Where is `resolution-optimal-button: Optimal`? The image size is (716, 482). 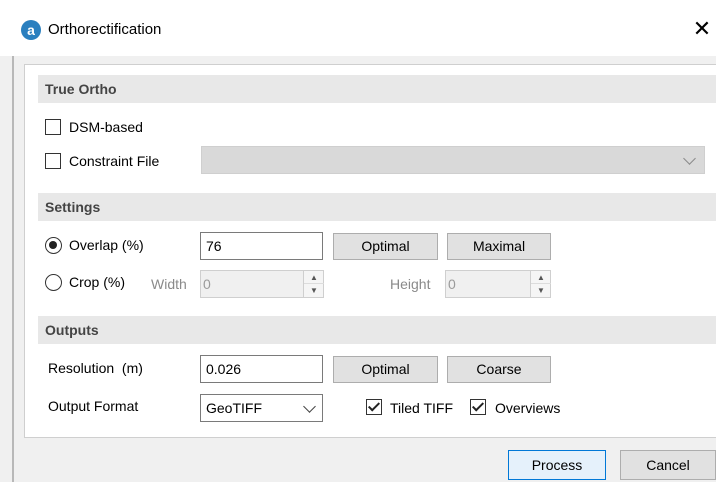 resolution-optimal-button: Optimal is located at coordinates (385, 369).